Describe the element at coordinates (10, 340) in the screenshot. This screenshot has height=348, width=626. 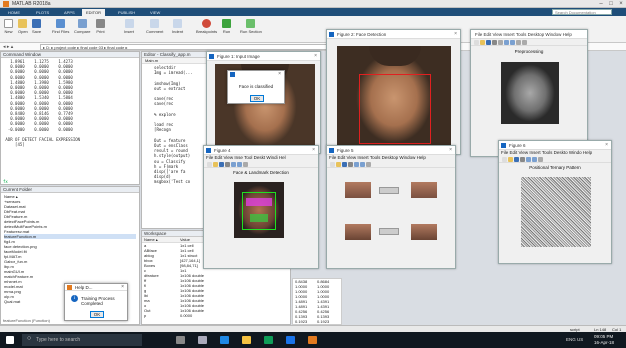
I see `windows-start-icon` at that location.